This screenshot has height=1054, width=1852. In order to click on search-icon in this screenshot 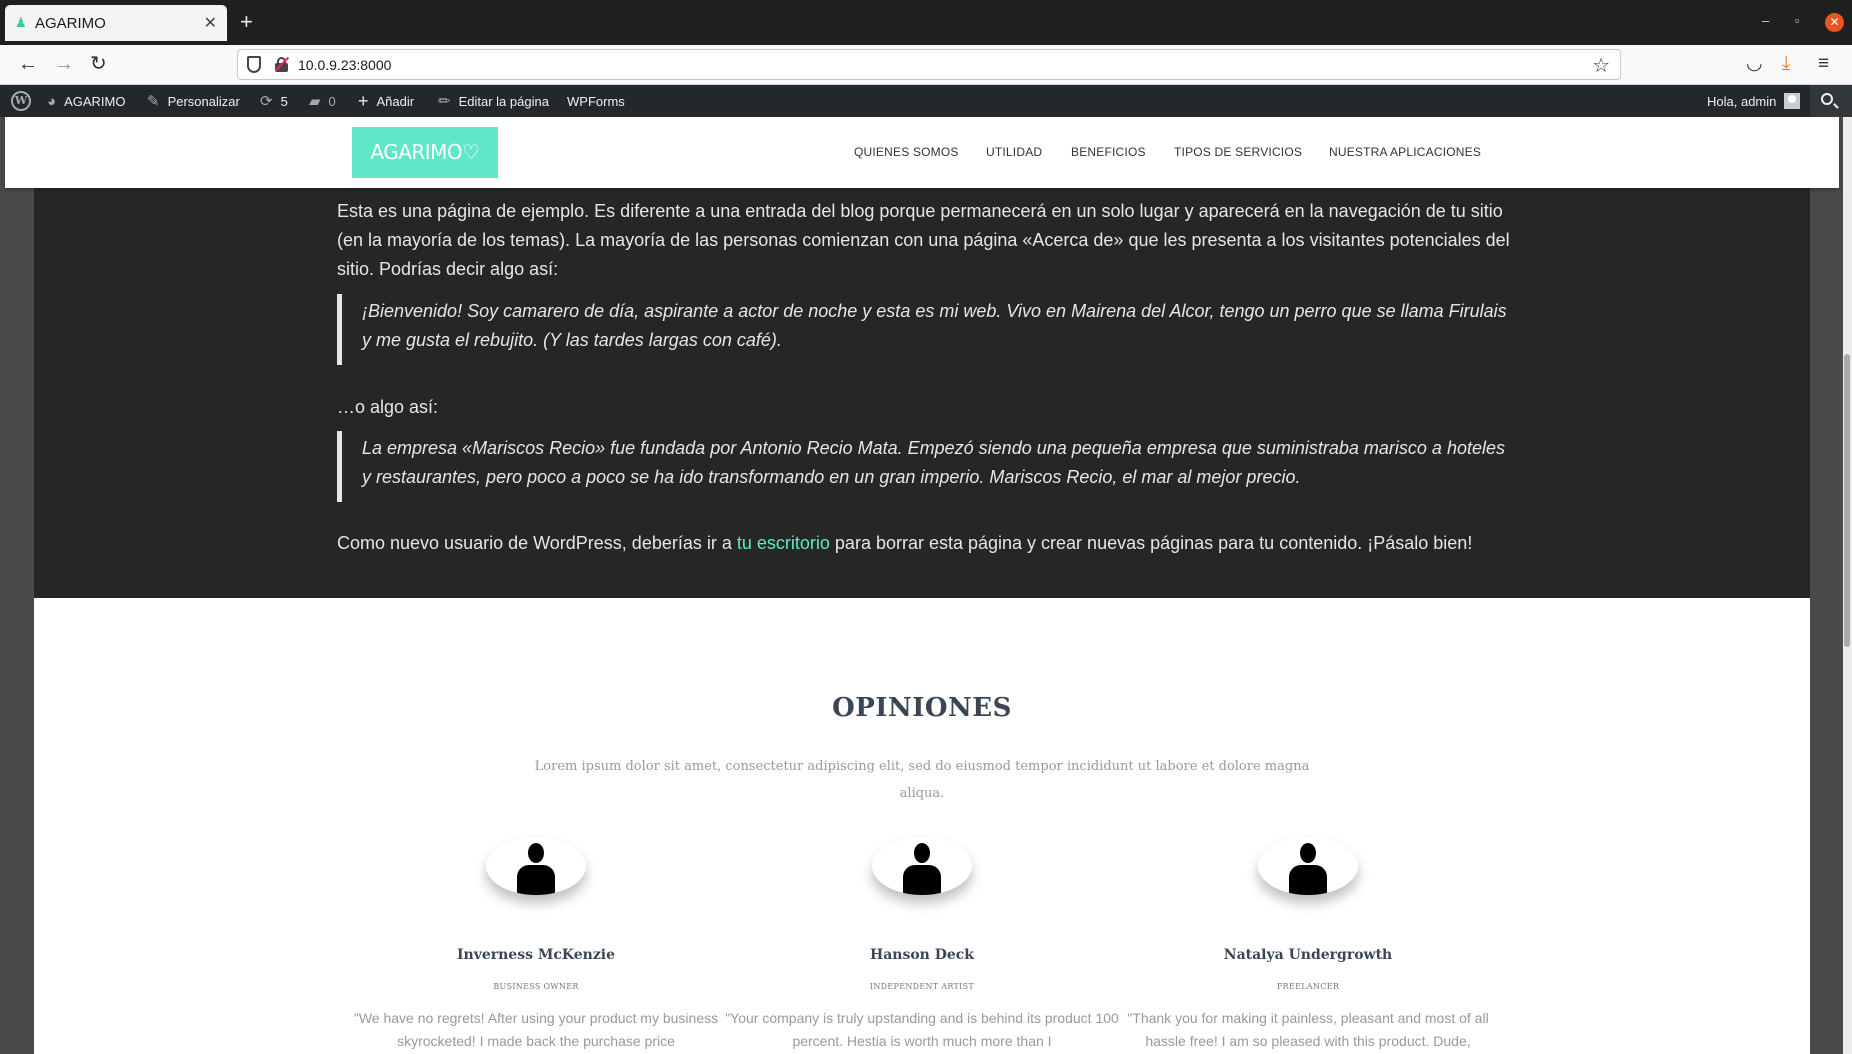, I will do `click(1827, 99)`.